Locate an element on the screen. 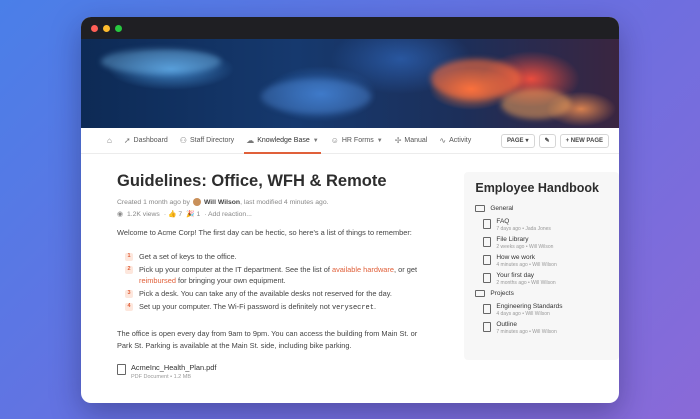  brain-icon: ☁ is located at coordinates (250, 140).